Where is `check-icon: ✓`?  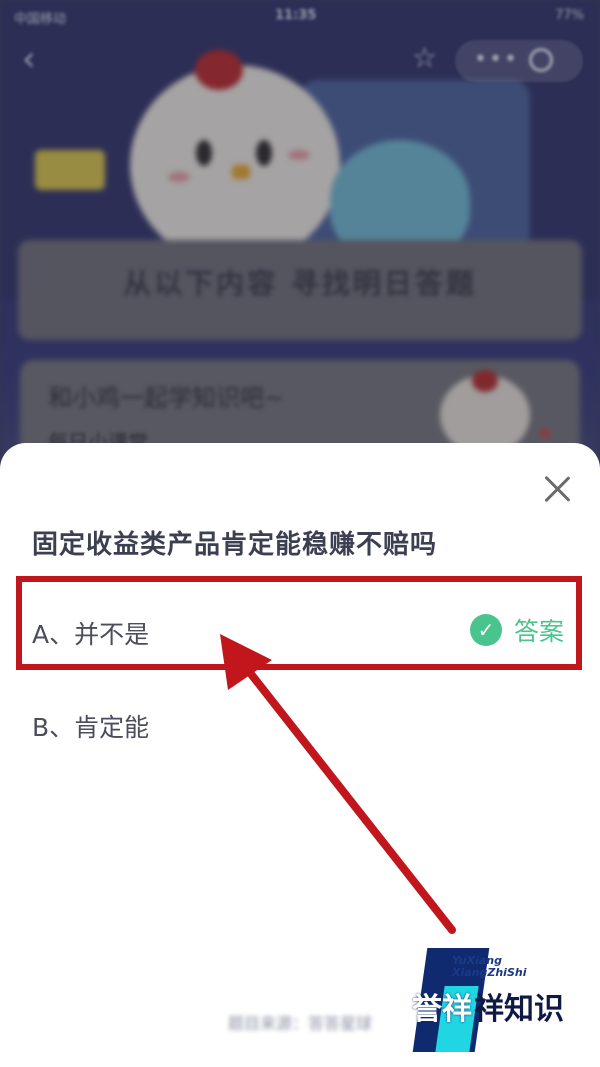
check-icon: ✓ is located at coordinates (486, 630).